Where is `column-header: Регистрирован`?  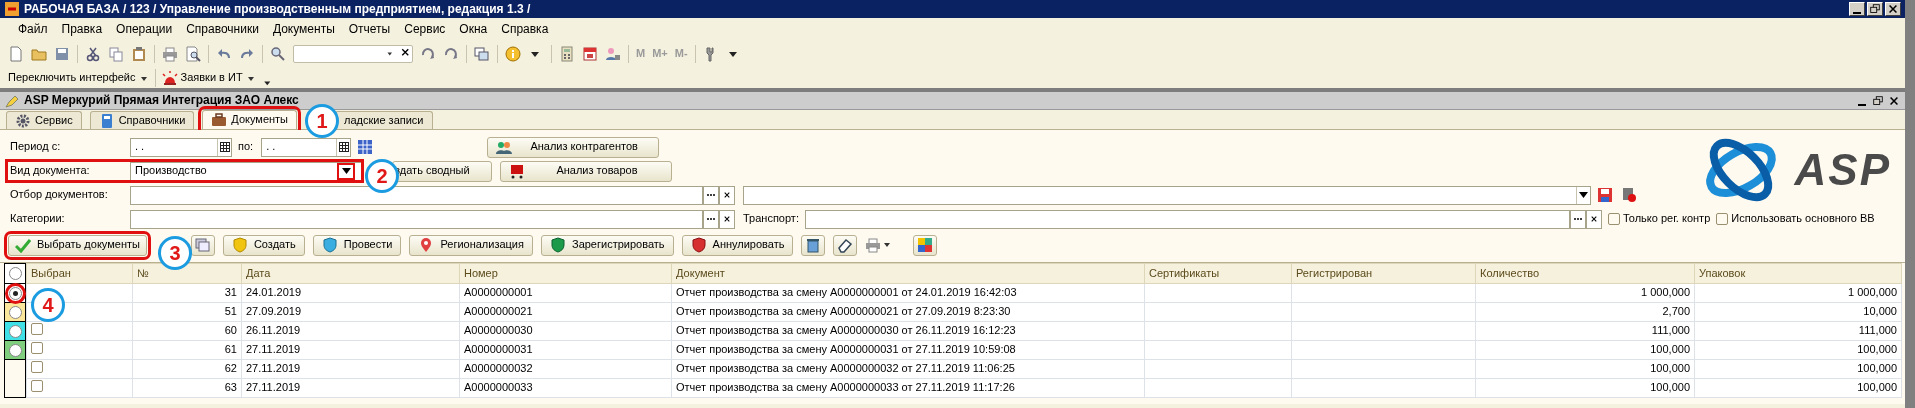
column-header: Регистрирован is located at coordinates (1383, 273).